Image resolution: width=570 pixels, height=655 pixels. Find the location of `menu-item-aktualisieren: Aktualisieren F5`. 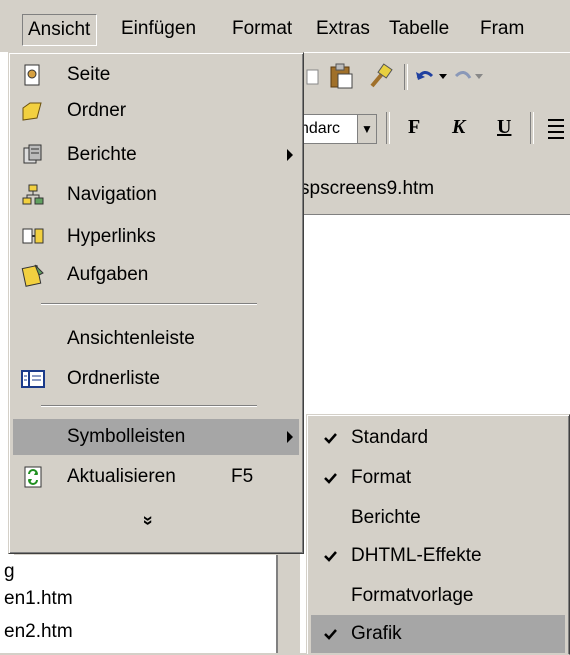

menu-item-aktualisieren: Aktualisieren F5 is located at coordinates (156, 477).